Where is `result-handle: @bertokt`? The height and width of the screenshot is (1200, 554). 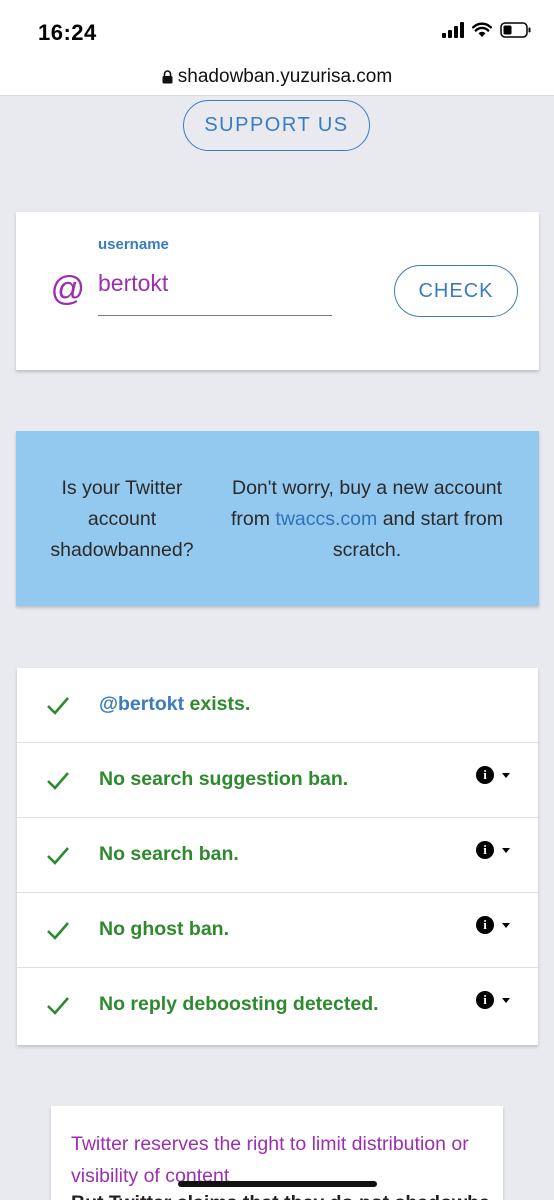 result-handle: @bertokt is located at coordinates (142, 704).